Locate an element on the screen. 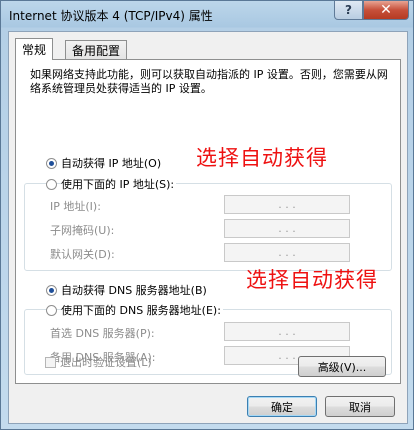  radio-auto-dns: 自动获得 DNS 服务器地址(B) is located at coordinates (126, 290).